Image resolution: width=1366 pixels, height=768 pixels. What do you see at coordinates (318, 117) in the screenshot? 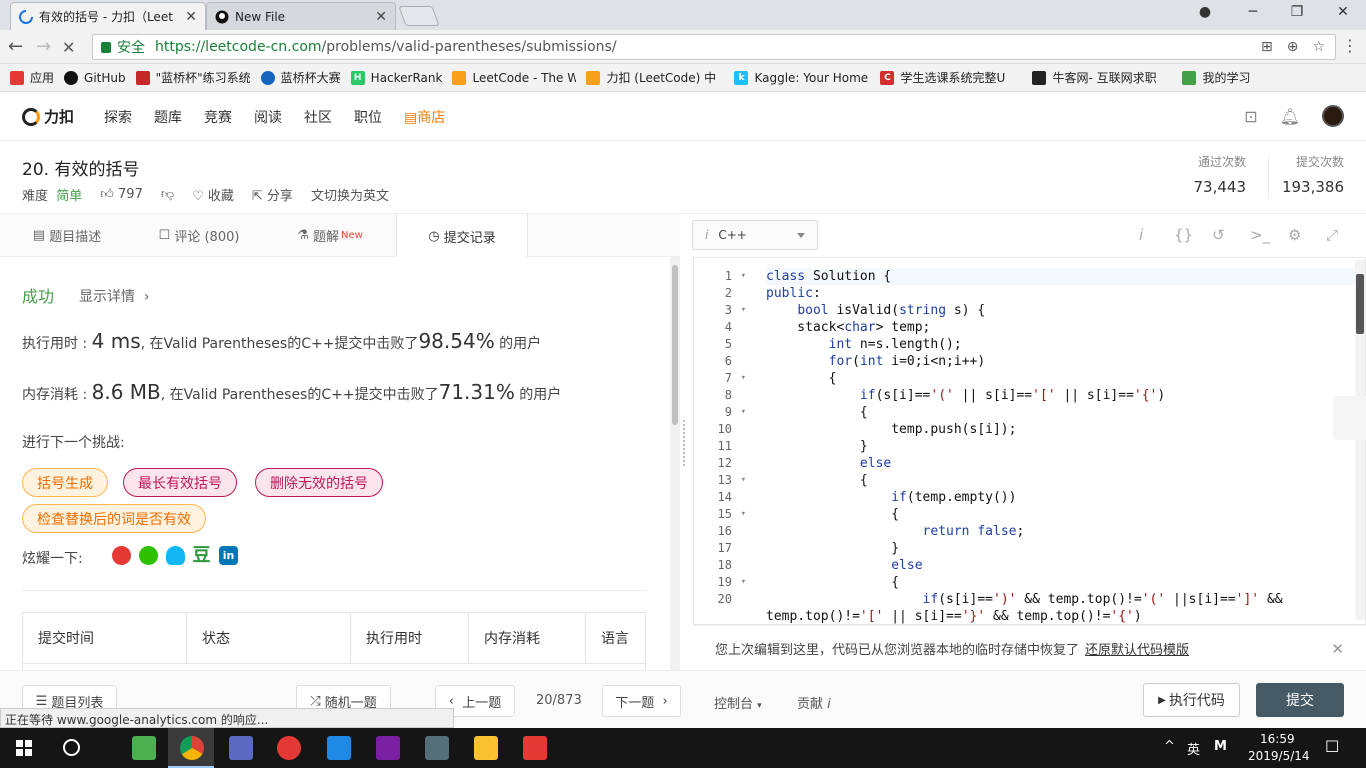
I see `nav-community: 社区` at bounding box center [318, 117].